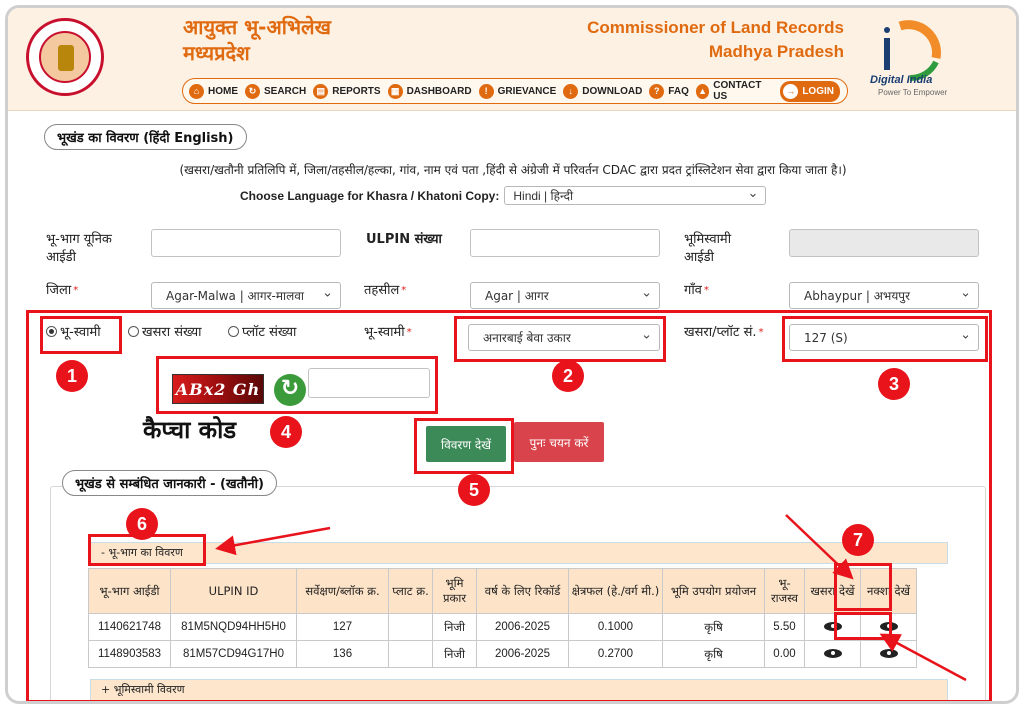 This screenshot has height=709, width=1024. What do you see at coordinates (257, 27) in the screenshot?
I see `hindi-title-line1: आयुक्त भू-अभिलेख` at bounding box center [257, 27].